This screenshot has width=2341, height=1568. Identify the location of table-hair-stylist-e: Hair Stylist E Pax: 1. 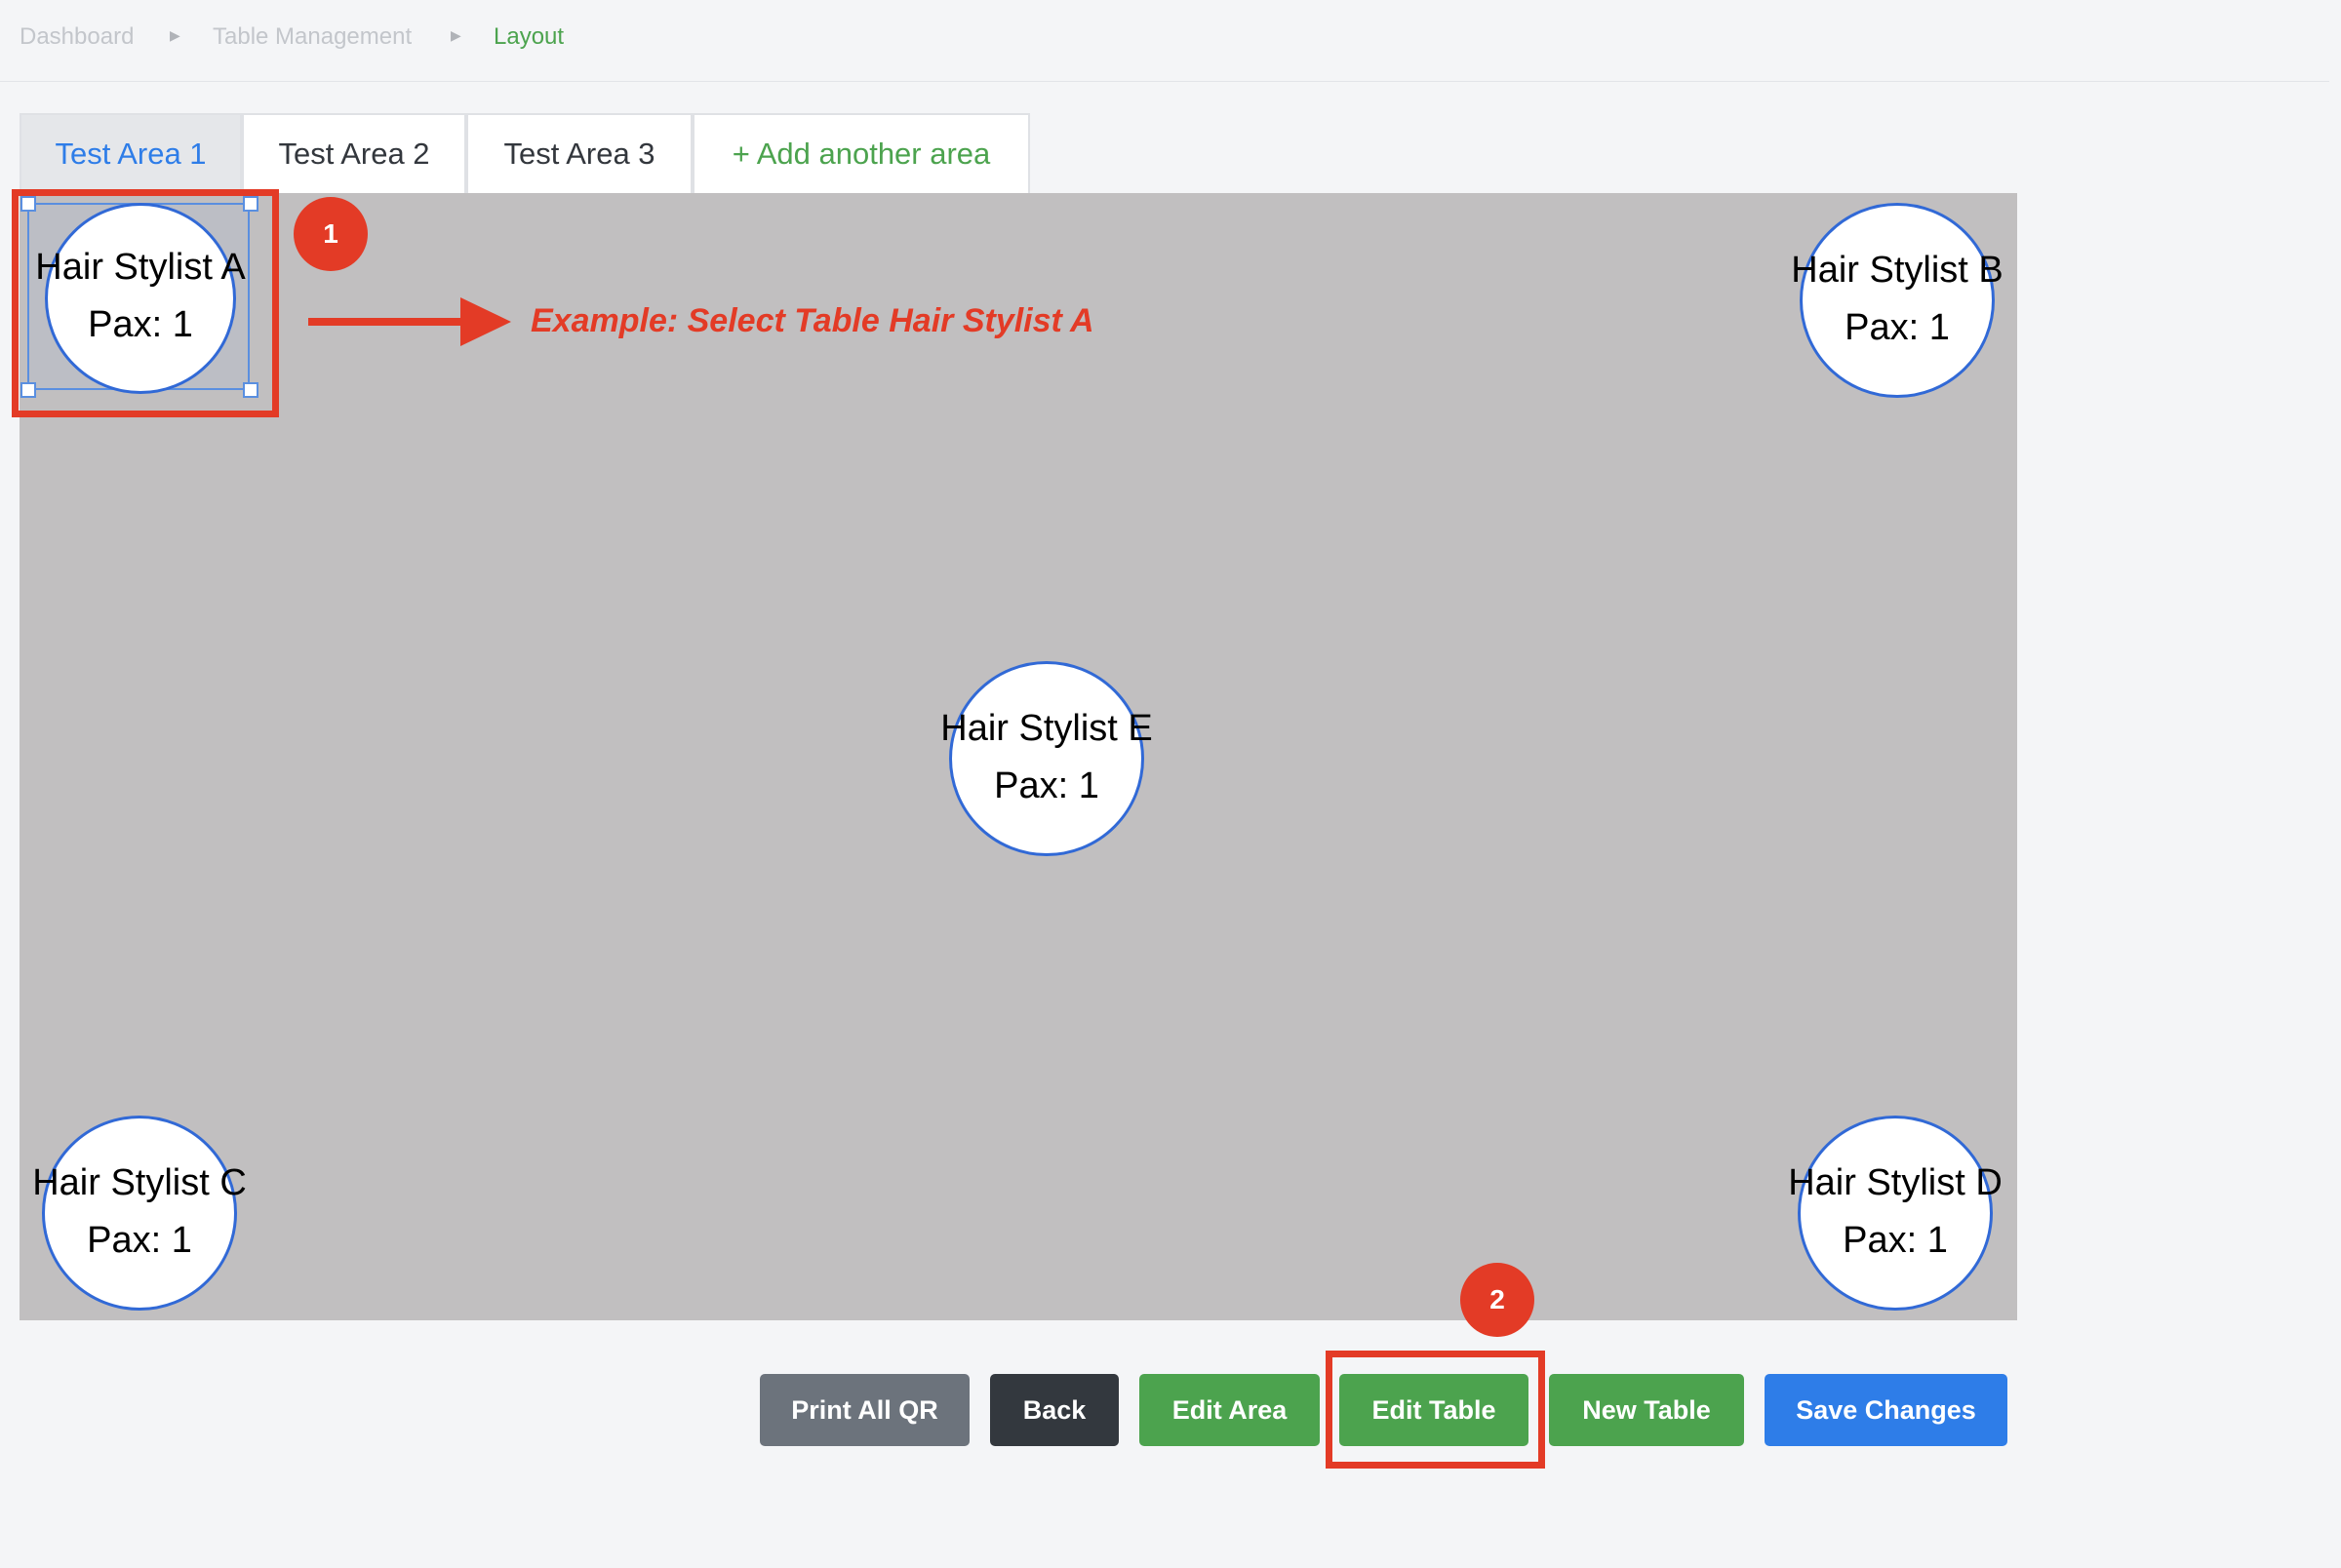
(1046, 758).